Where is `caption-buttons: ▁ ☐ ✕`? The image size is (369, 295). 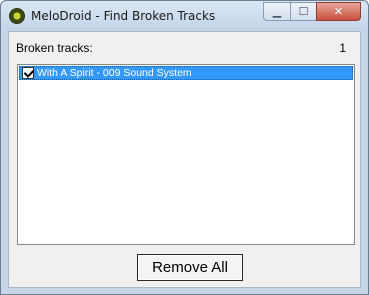 caption-buttons: ▁ ☐ ✕ is located at coordinates (312, 11).